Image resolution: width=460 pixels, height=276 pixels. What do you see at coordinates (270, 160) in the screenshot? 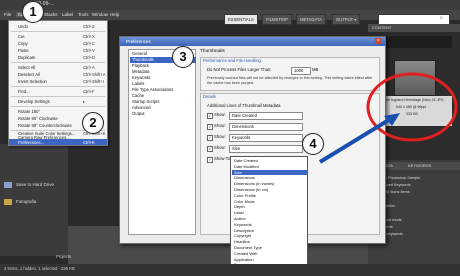
I see `dropdown-option: Date Created` at bounding box center [270, 160].